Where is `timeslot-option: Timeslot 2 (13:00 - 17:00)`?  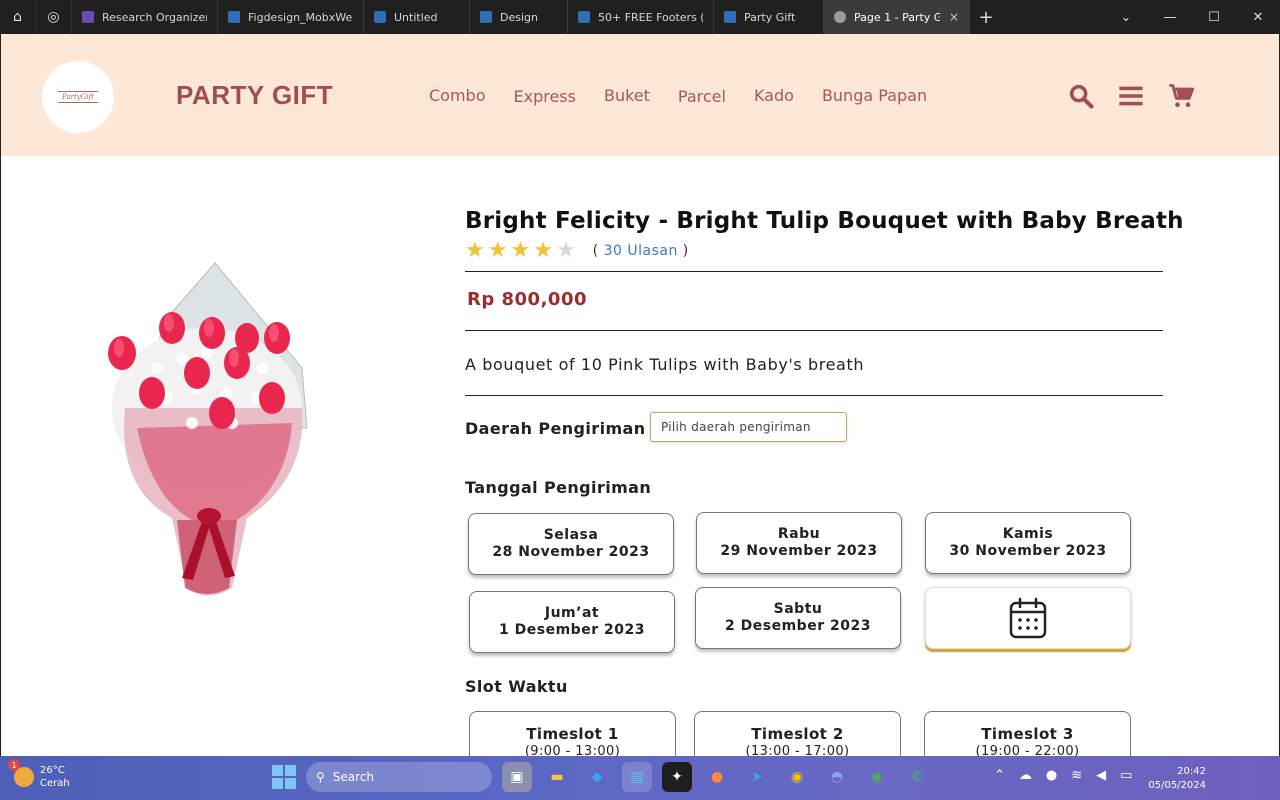
timeslot-option: Timeslot 2 (13:00 - 17:00) is located at coordinates (797, 733).